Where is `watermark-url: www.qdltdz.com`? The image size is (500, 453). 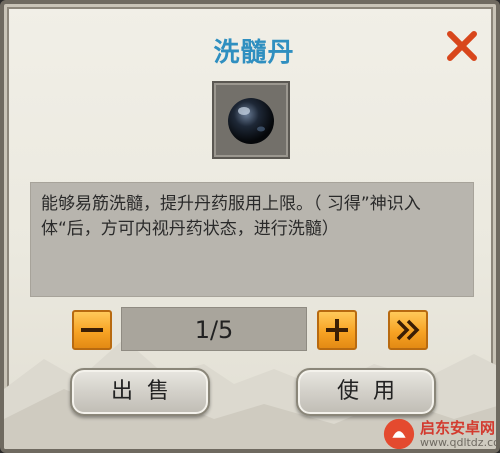 watermark-url: www.qdltdz.com is located at coordinates (460, 442).